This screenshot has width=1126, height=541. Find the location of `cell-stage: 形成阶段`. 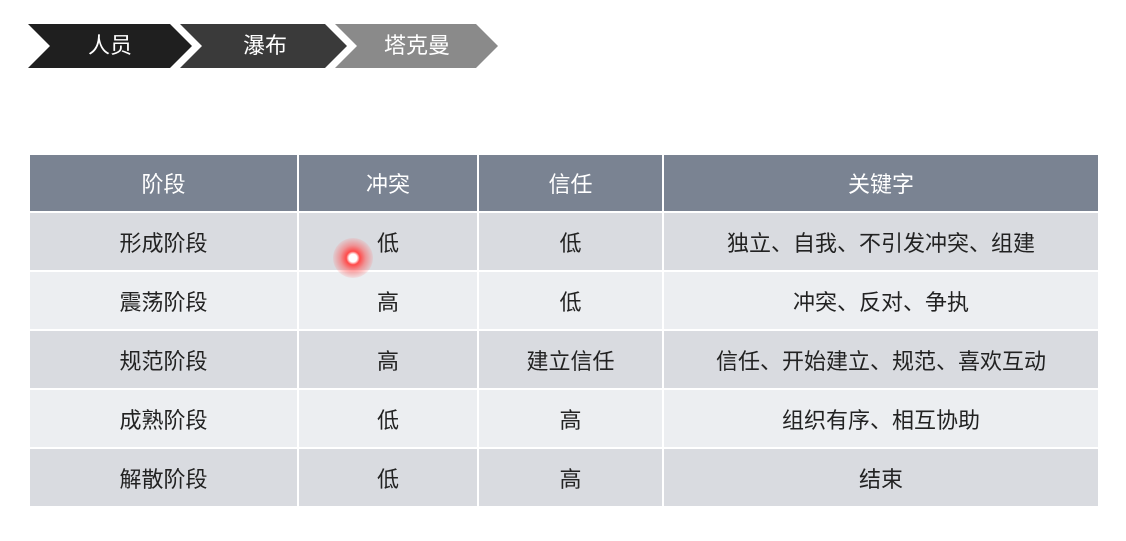

cell-stage: 形成阶段 is located at coordinates (164, 240).